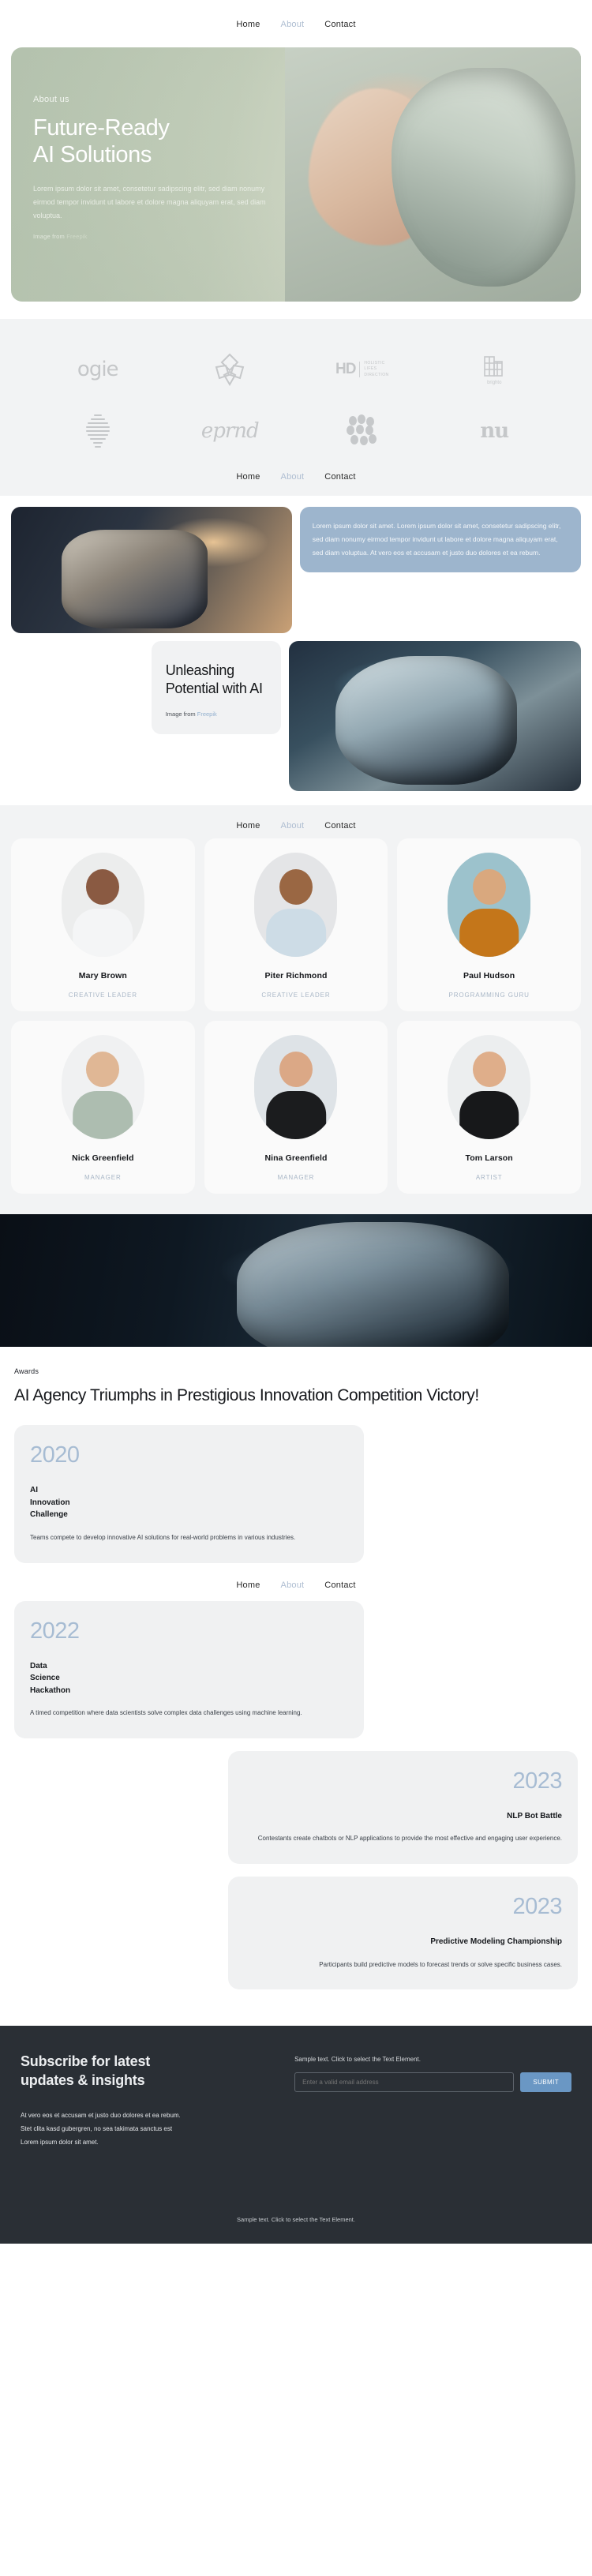 This screenshot has height=2576, width=592. Describe the element at coordinates (92, 154) in the screenshot. I see `hero-title-line-2: AI Solutions` at that location.